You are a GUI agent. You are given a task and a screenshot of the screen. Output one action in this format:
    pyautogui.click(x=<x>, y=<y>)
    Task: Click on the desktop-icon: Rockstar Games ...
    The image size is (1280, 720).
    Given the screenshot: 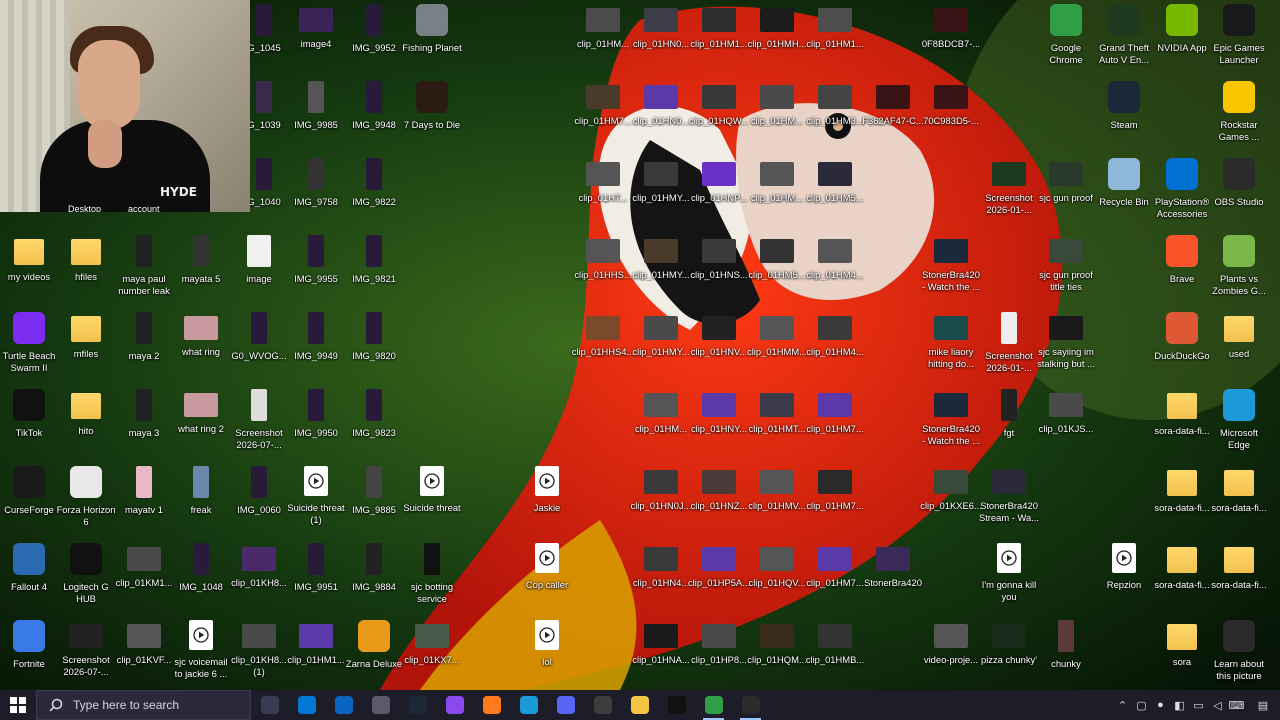 What is the action you would take?
    pyautogui.click(x=1239, y=115)
    